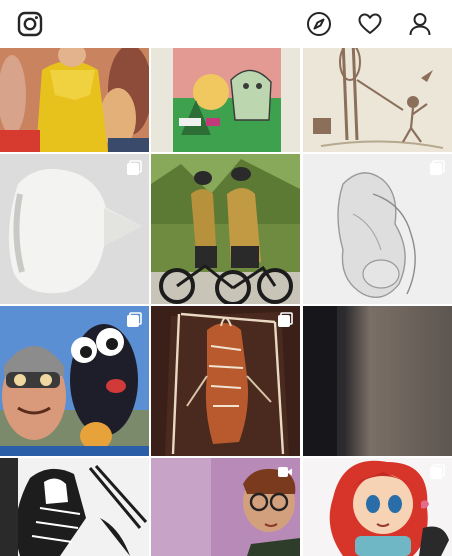 This screenshot has height=556, width=452. Describe the element at coordinates (420, 24) in the screenshot. I see `profile-icon` at that location.